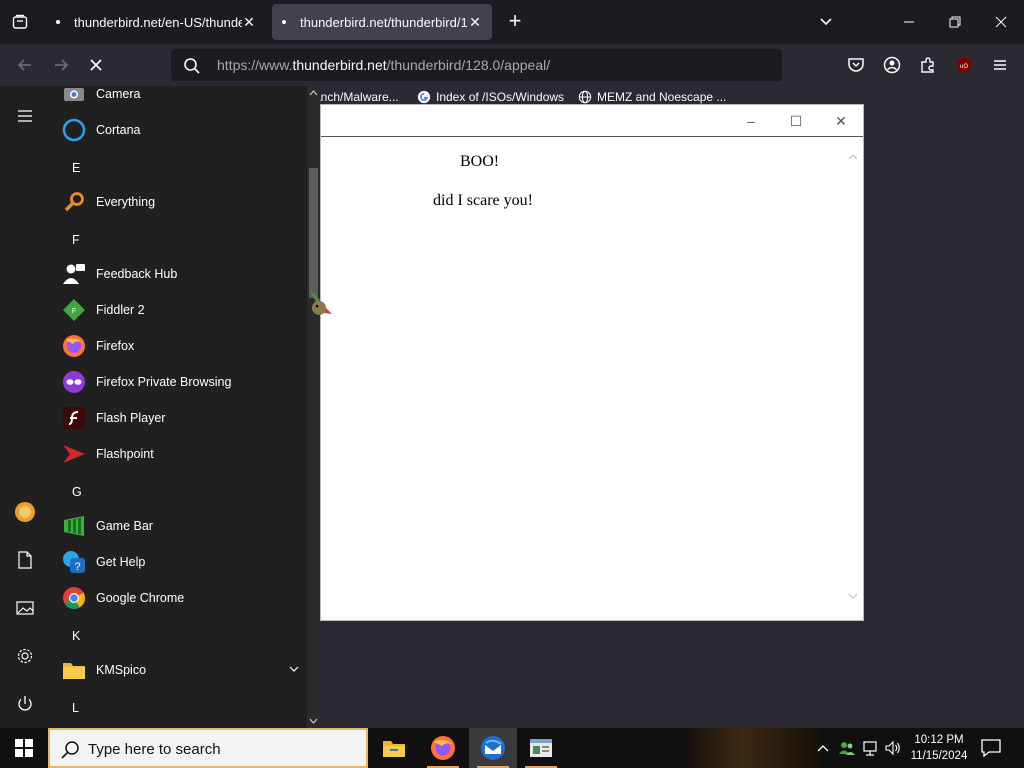 The width and height of the screenshot is (1024, 768). What do you see at coordinates (25, 116) in the screenshot?
I see `expand-menu-button` at bounding box center [25, 116].